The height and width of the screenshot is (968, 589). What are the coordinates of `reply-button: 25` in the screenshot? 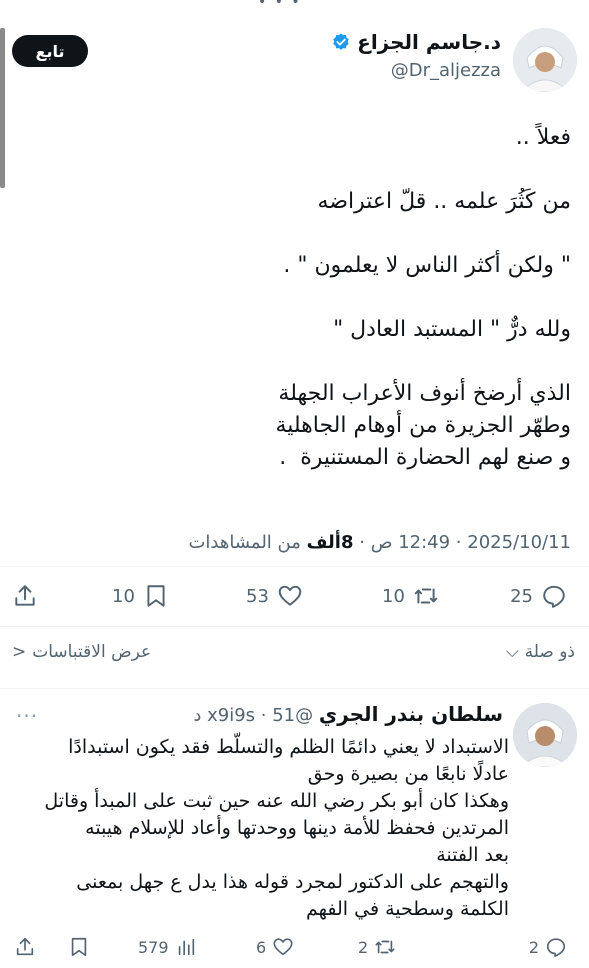 It's located at (538, 596).